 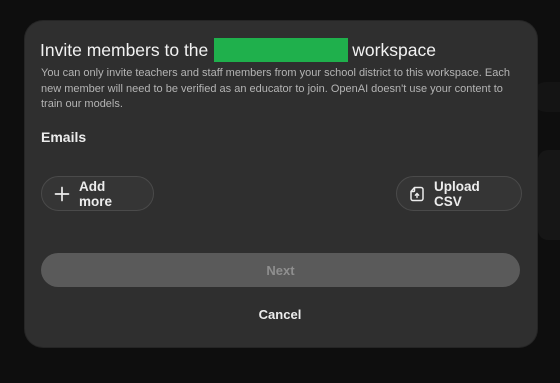 What do you see at coordinates (417, 194) in the screenshot?
I see `file-upload-icon` at bounding box center [417, 194].